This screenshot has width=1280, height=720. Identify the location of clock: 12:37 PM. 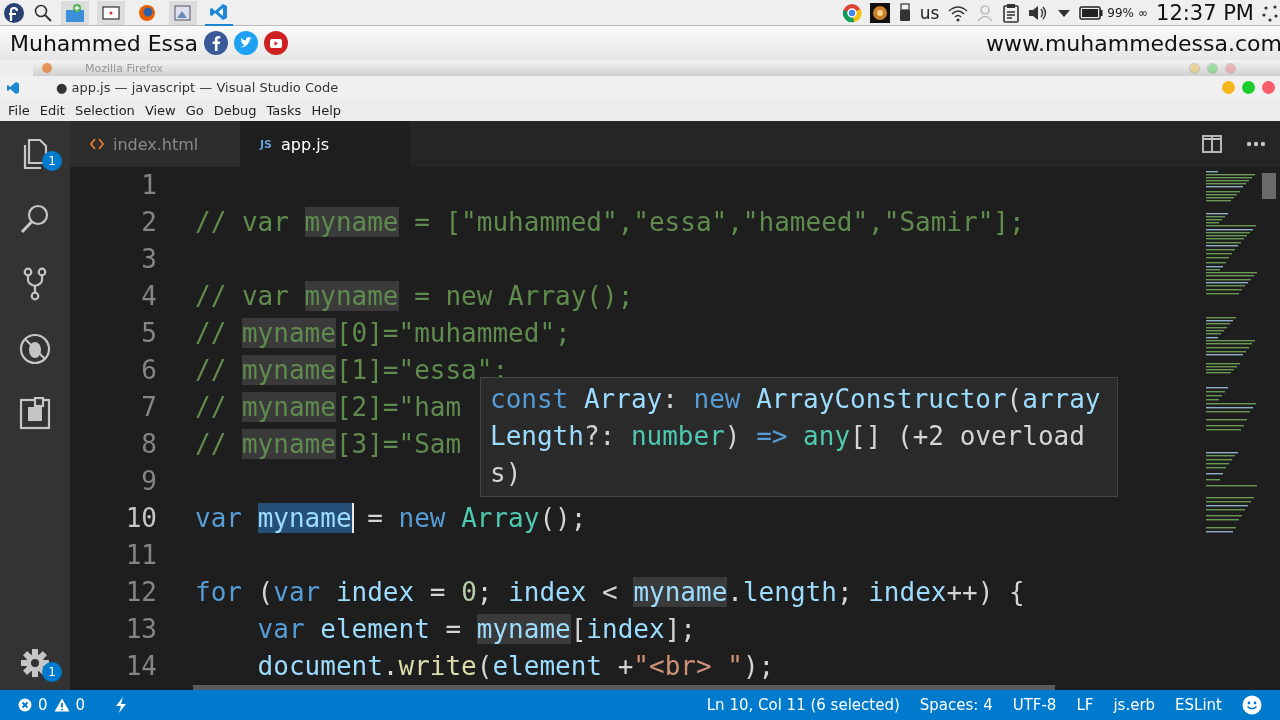
(1205, 12).